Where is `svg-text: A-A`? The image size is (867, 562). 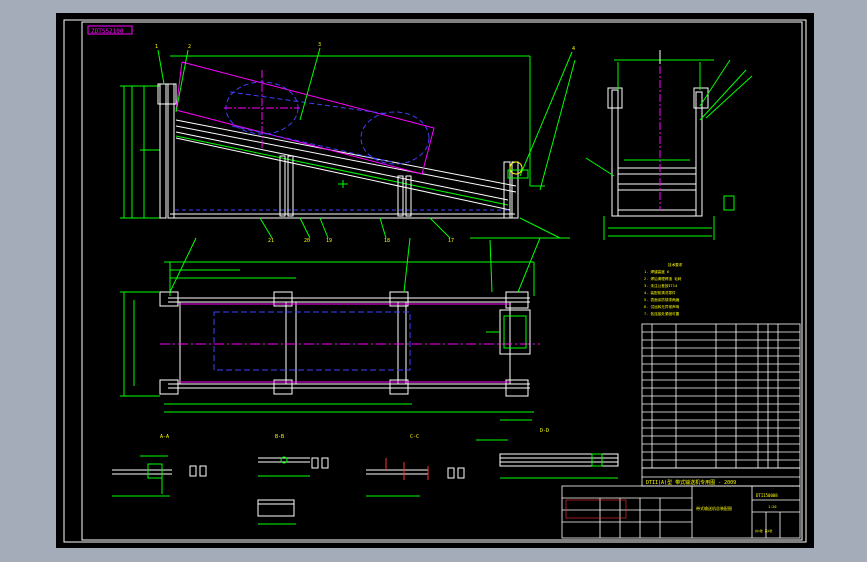
svg-text: A-A is located at coordinates (164, 437).